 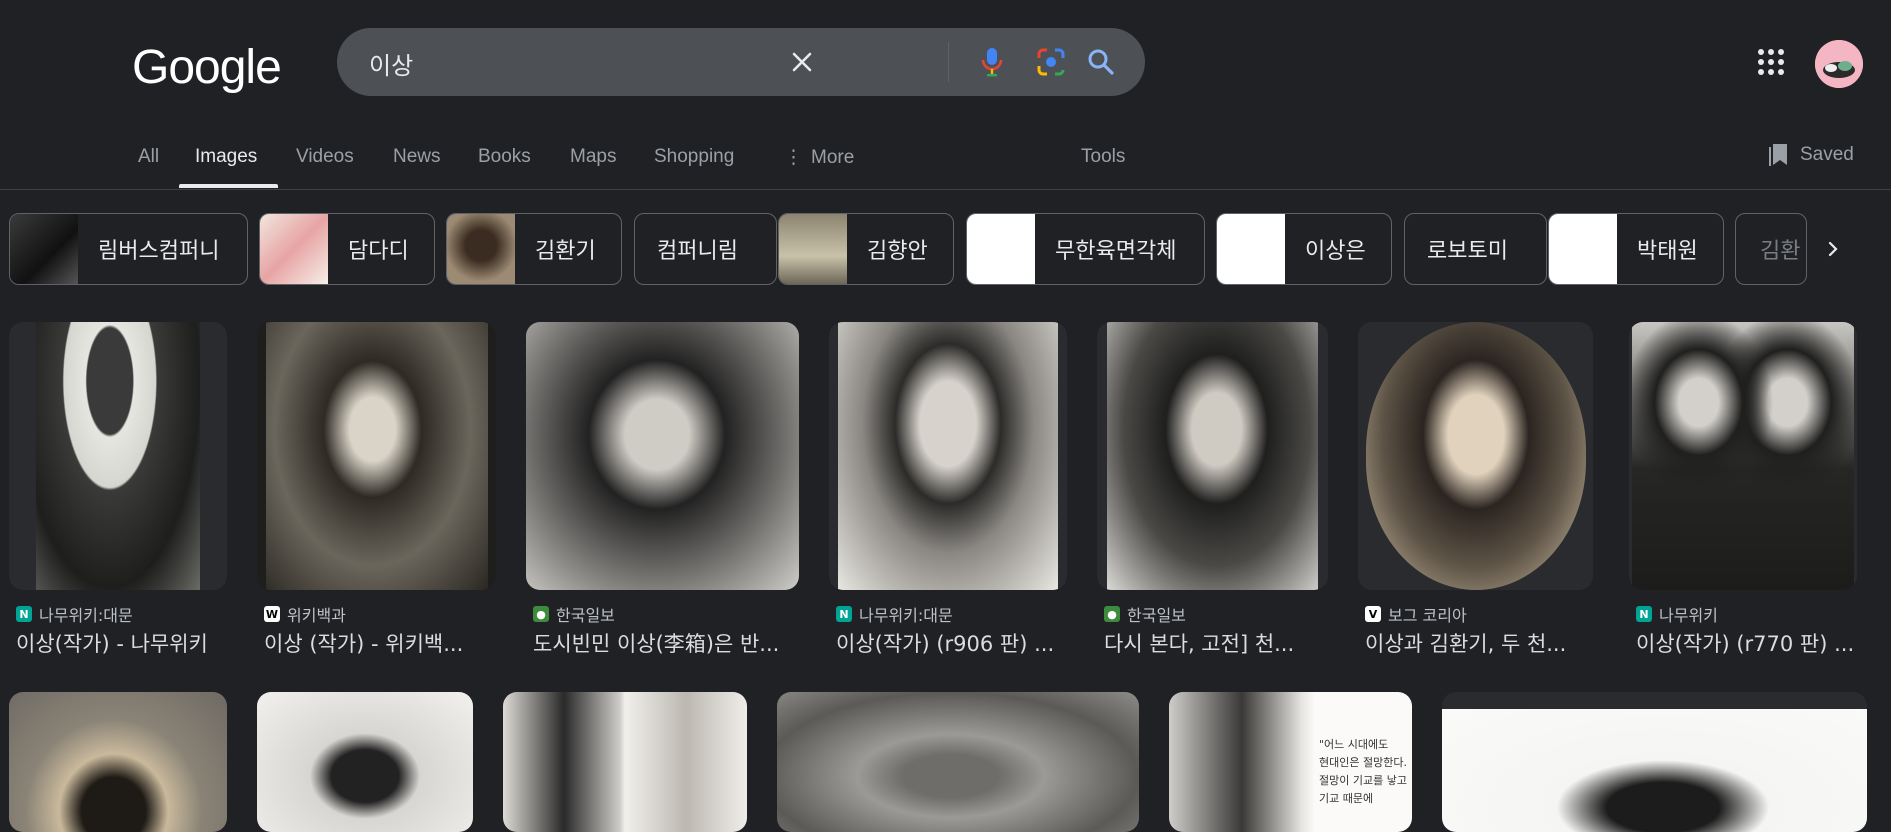 I want to click on tab-news: News, so click(x=417, y=157).